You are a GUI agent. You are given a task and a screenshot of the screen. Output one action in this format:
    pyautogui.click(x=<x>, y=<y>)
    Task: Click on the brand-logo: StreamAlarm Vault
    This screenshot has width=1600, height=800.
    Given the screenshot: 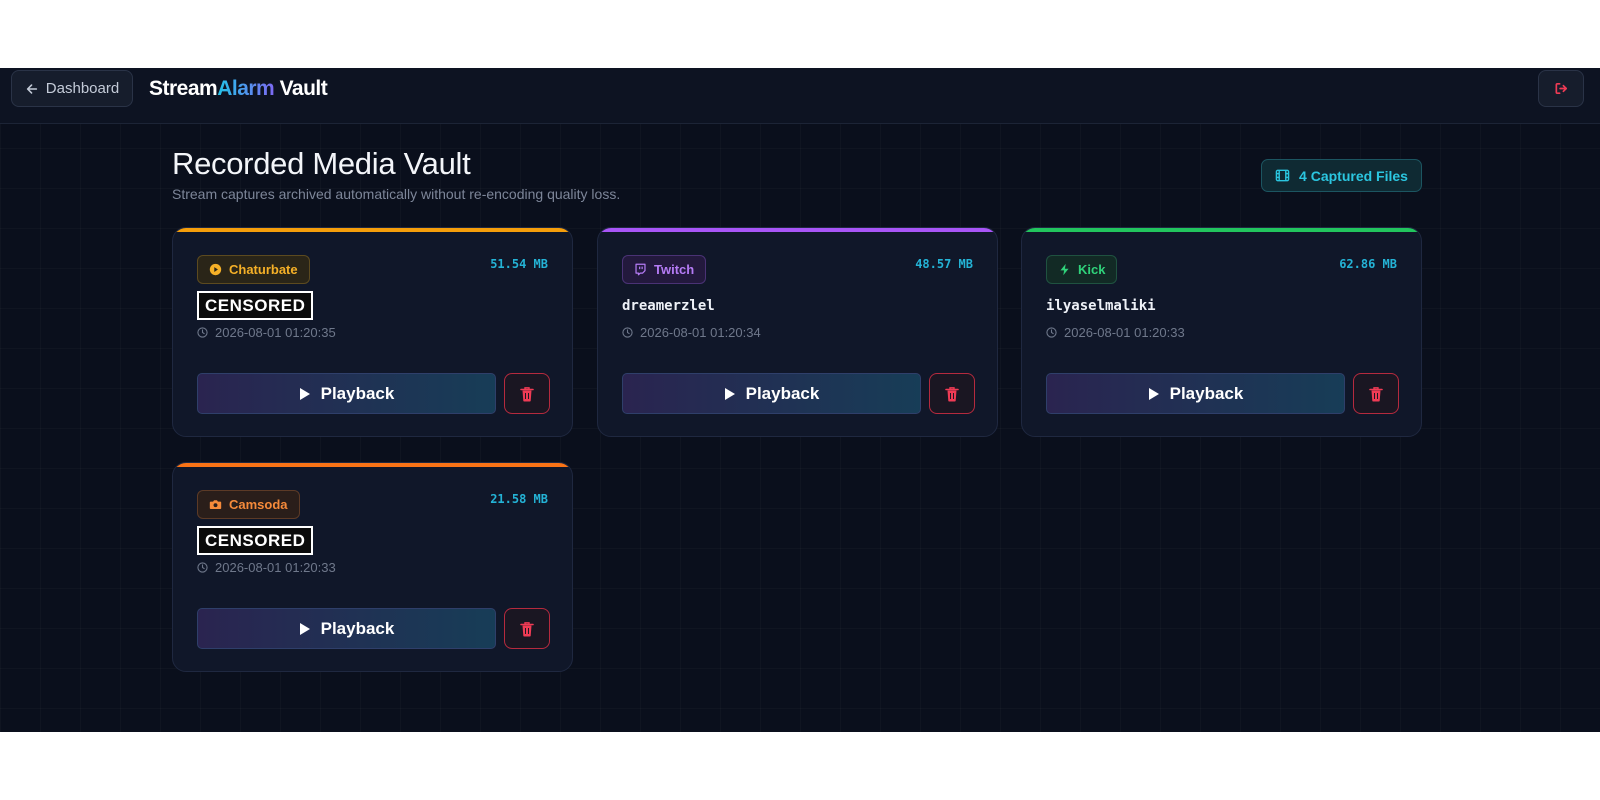 What is the action you would take?
    pyautogui.click(x=238, y=89)
    